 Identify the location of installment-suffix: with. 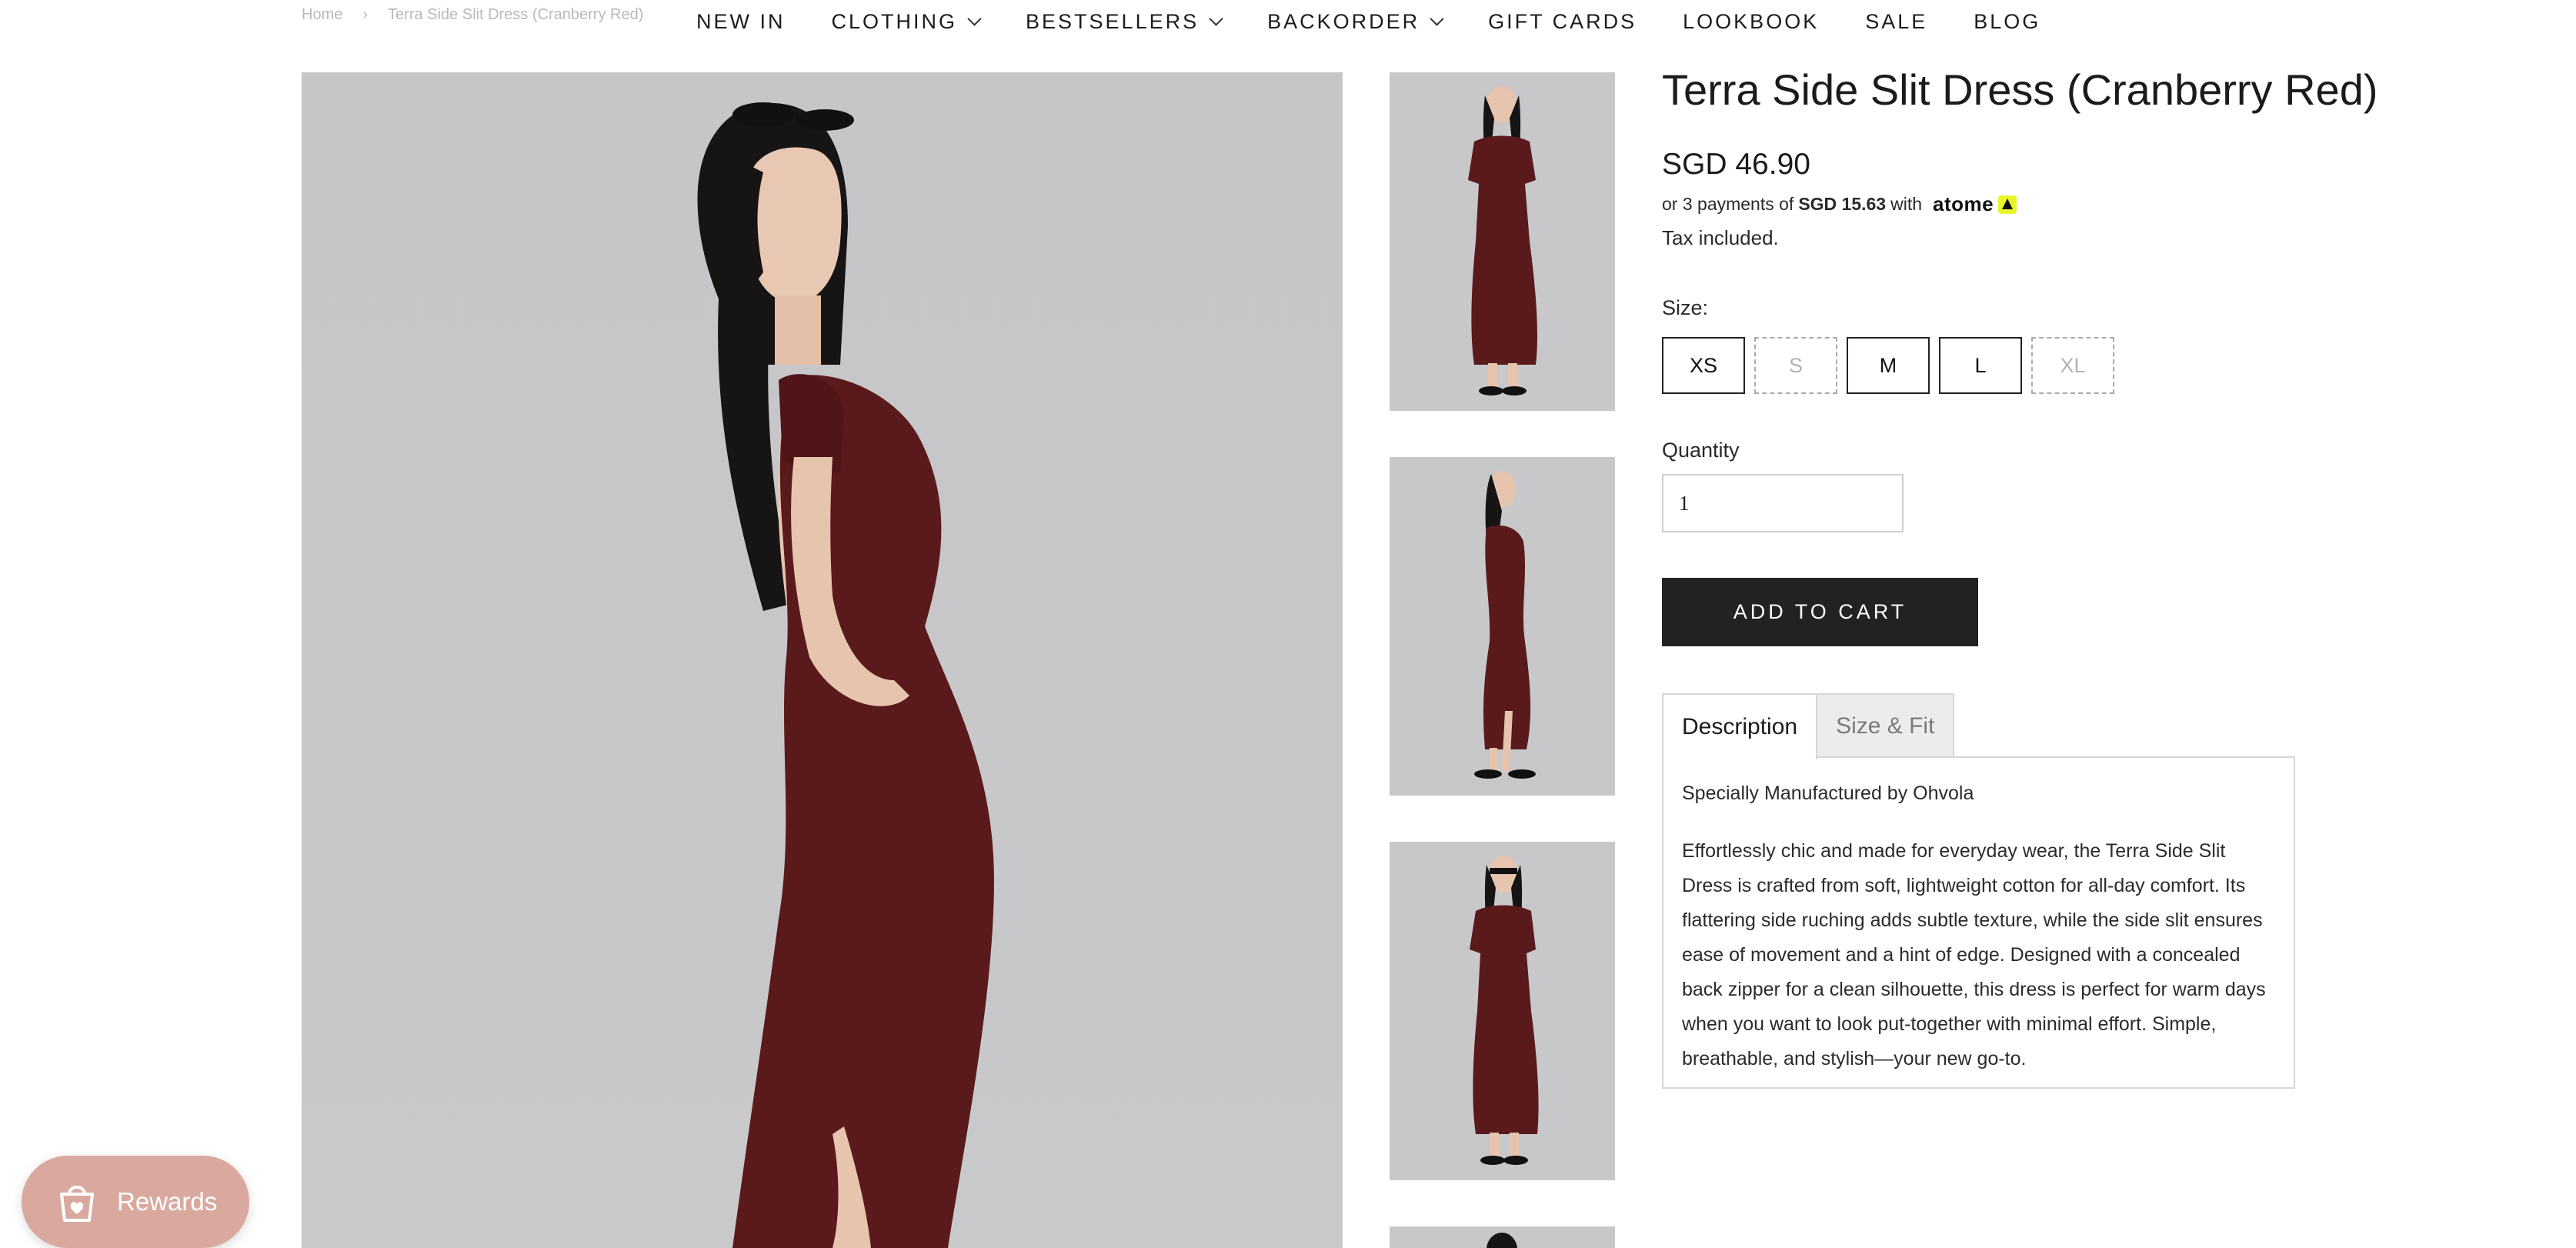
(1907, 204).